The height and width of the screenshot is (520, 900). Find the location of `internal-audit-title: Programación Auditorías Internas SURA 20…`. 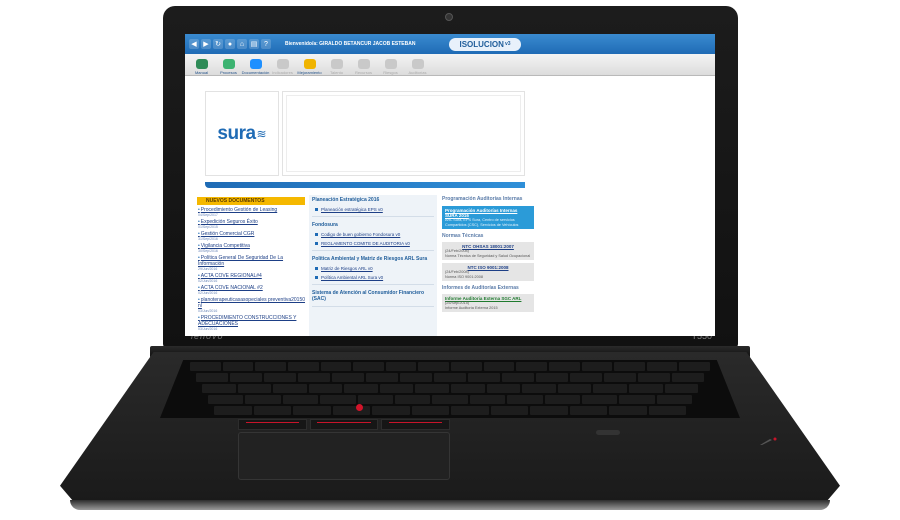

internal-audit-title: Programación Auditorías Internas SURA 20… is located at coordinates (488, 213).